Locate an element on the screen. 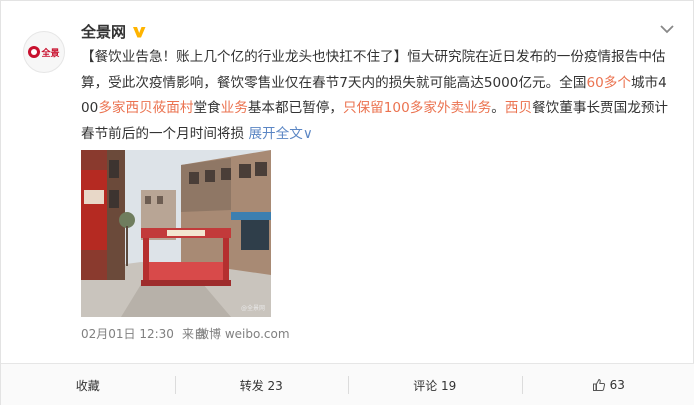 The image size is (694, 405). post-source: 微博 weibo.com is located at coordinates (243, 333).